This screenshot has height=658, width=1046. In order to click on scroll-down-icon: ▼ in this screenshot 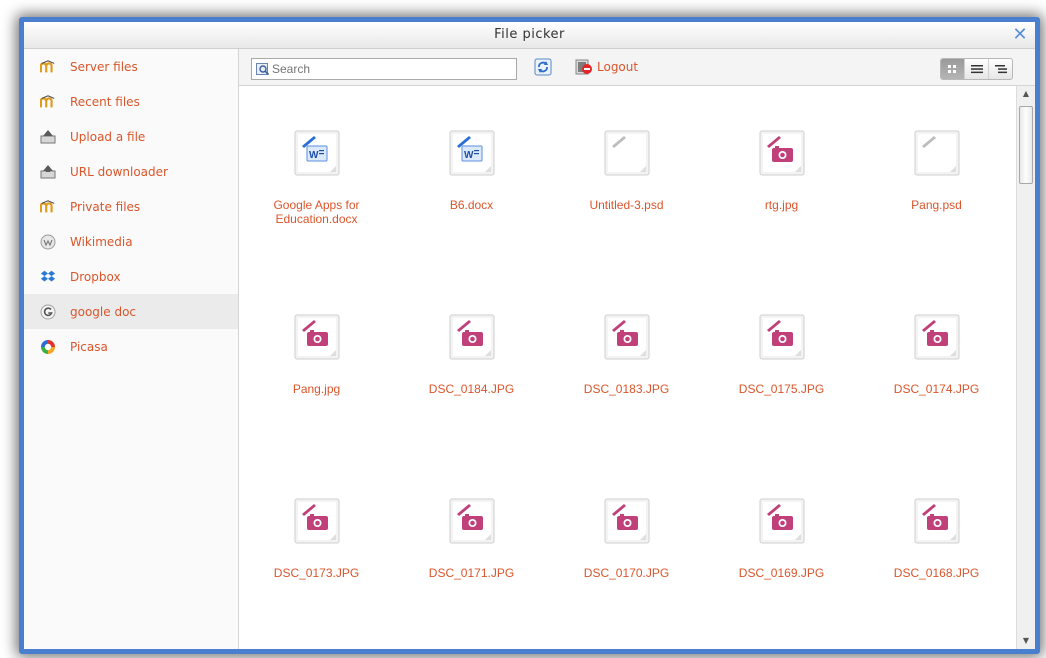, I will do `click(1026, 641)`.